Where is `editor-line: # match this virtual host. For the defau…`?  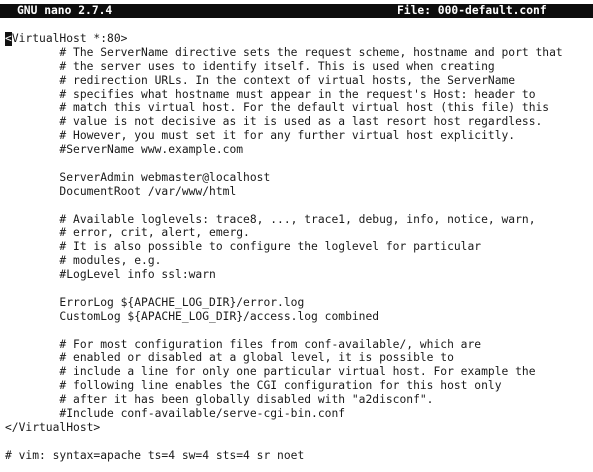 editor-line: # match this virtual host. For the defau… is located at coordinates (299, 108).